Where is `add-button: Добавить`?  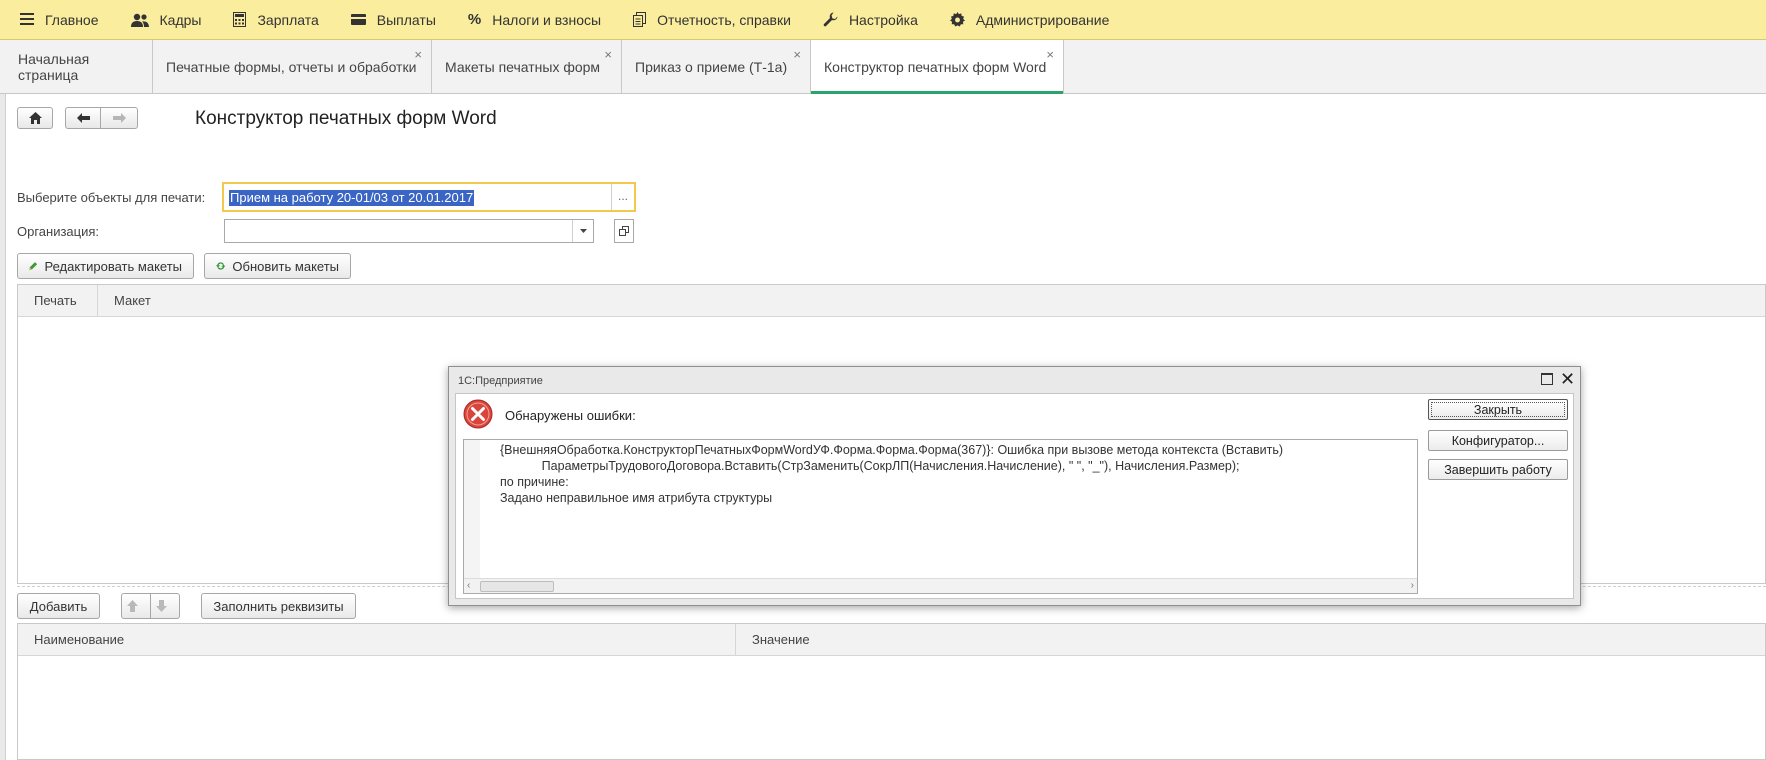 add-button: Добавить is located at coordinates (58, 606).